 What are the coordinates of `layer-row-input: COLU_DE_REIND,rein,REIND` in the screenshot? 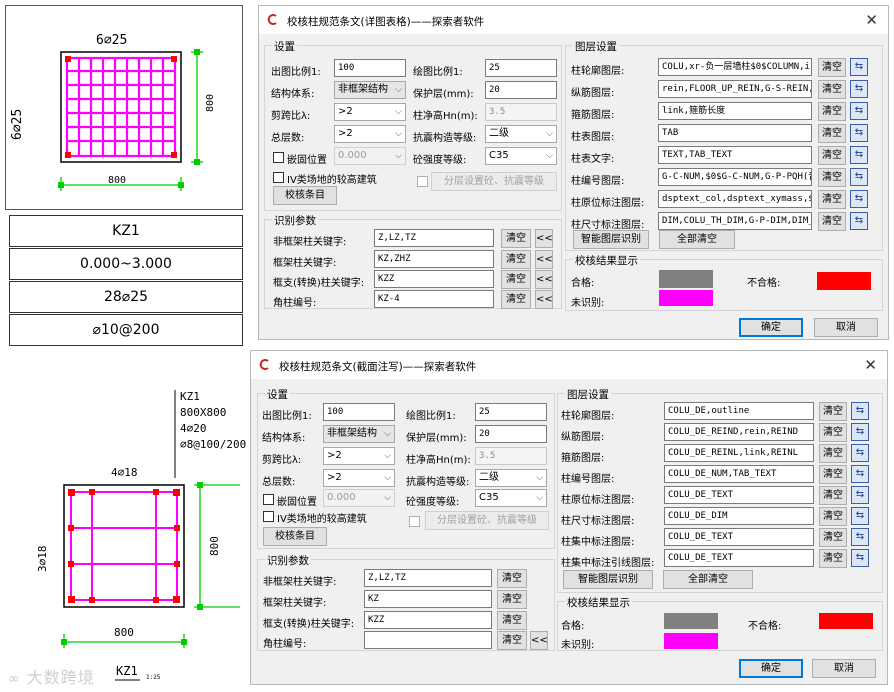 It's located at (739, 432).